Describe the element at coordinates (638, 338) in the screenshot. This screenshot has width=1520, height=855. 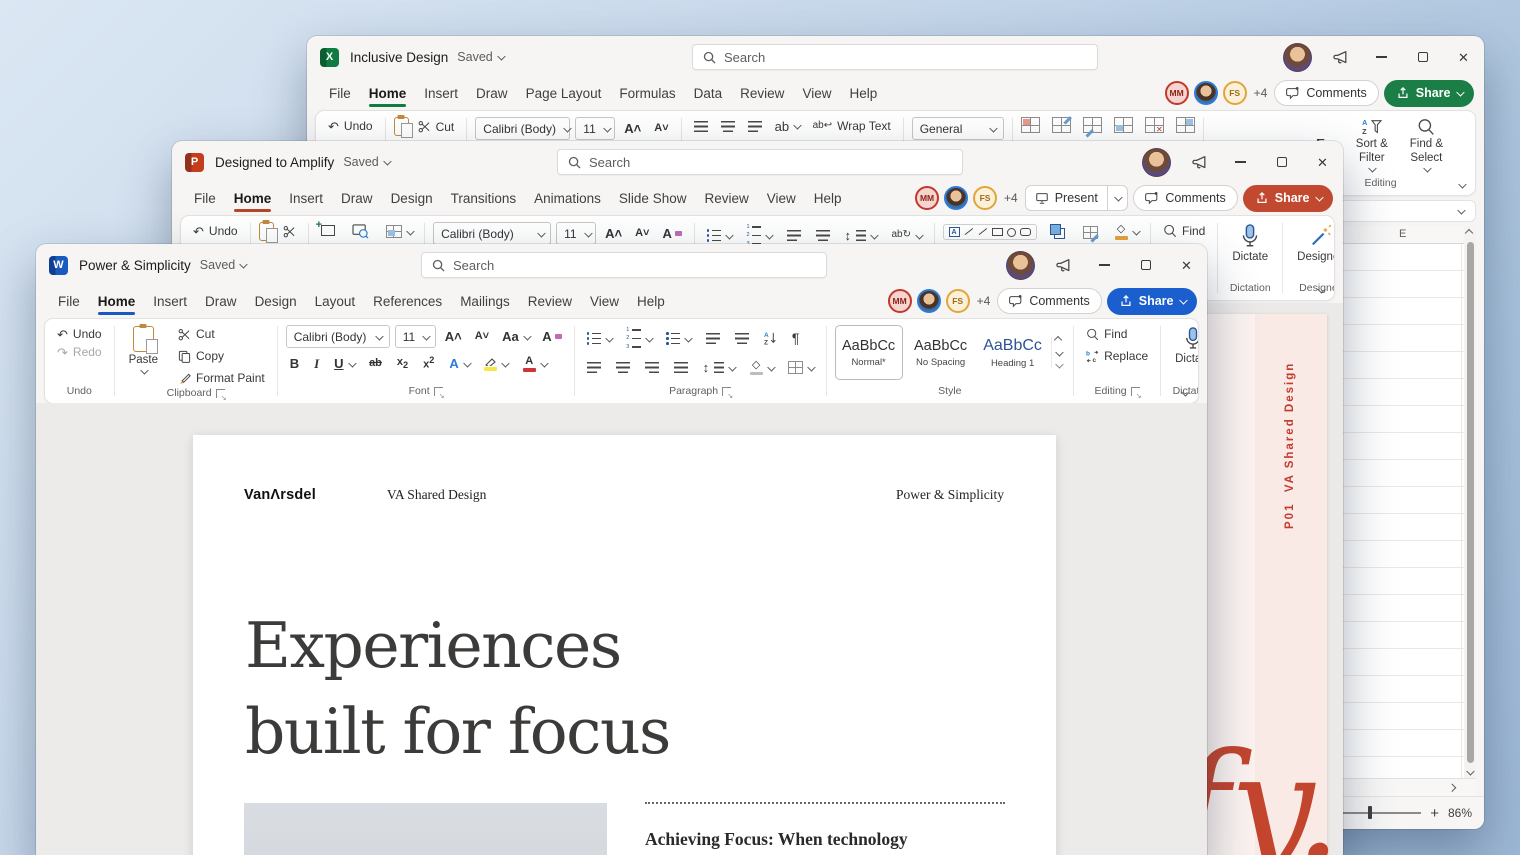
I see `numbering-button` at that location.